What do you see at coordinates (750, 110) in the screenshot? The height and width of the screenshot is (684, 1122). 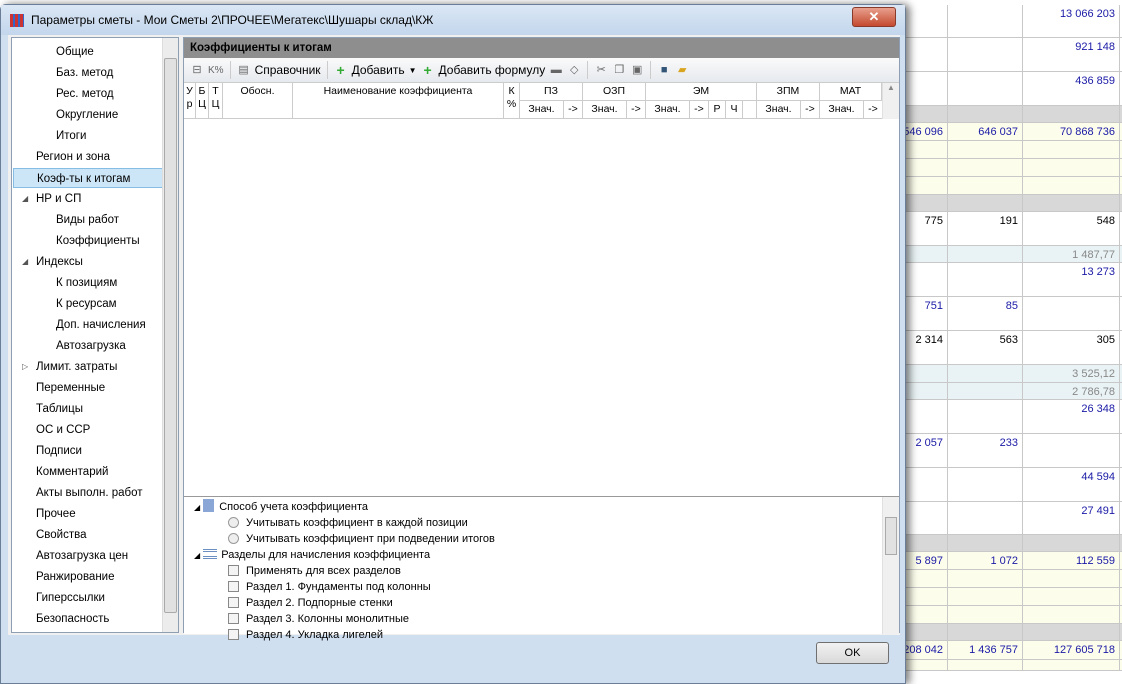 I see `column-header` at bounding box center [750, 110].